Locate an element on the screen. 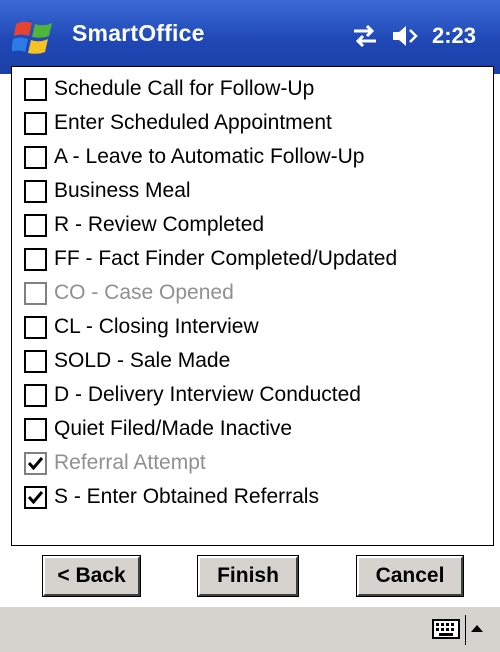 This screenshot has width=500, height=652. checklist-item-label: SOLD - Sale Made is located at coordinates (142, 360).